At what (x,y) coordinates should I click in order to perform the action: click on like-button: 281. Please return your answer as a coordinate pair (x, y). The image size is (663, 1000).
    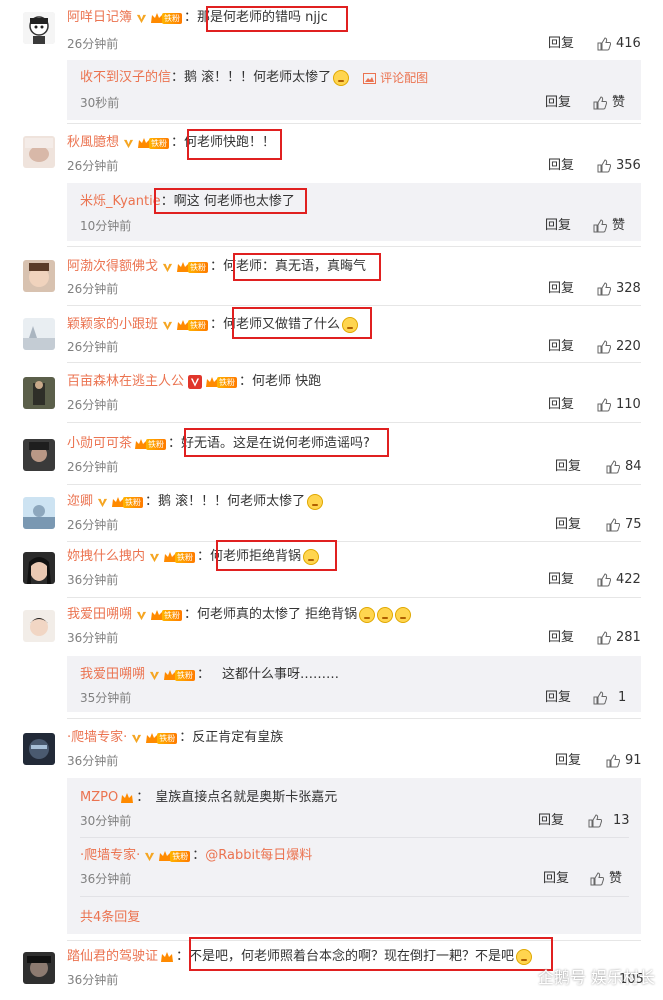
    Looking at the image, I should click on (619, 638).